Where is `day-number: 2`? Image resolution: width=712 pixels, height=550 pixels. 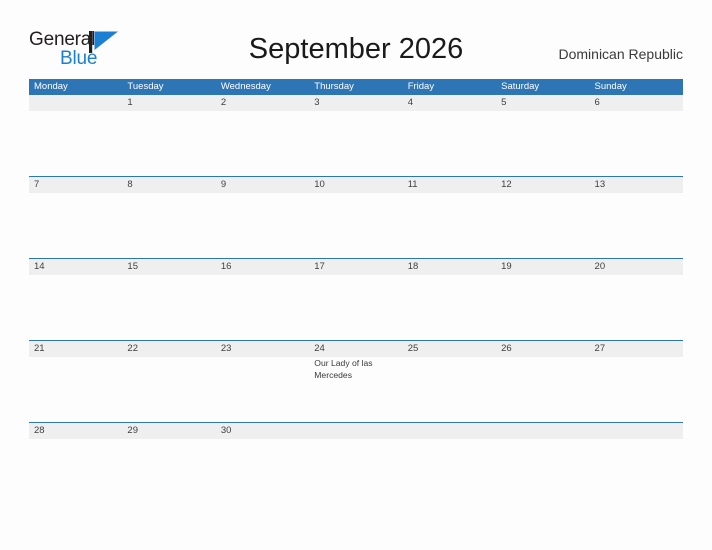 day-number: 2 is located at coordinates (262, 103).